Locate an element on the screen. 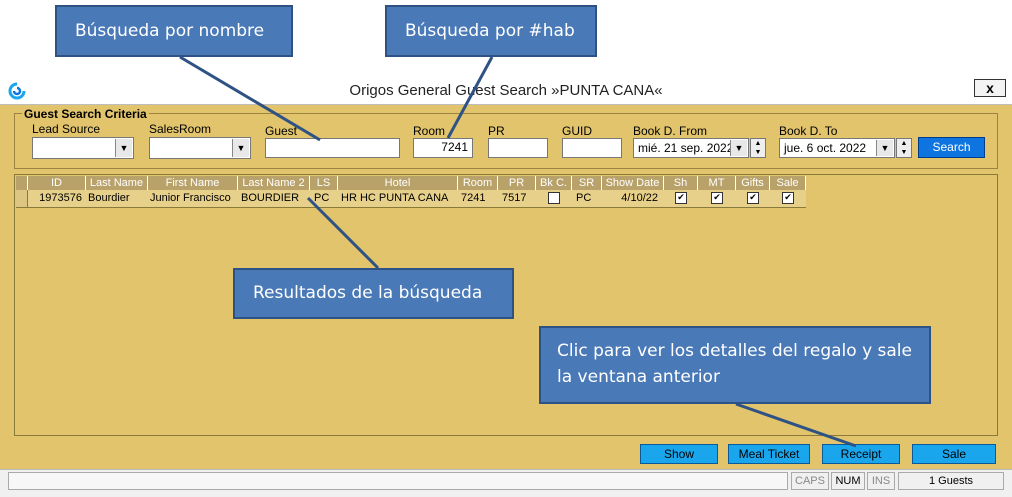 This screenshot has width=1012, height=497. receipt-connector is located at coordinates (796, 425).